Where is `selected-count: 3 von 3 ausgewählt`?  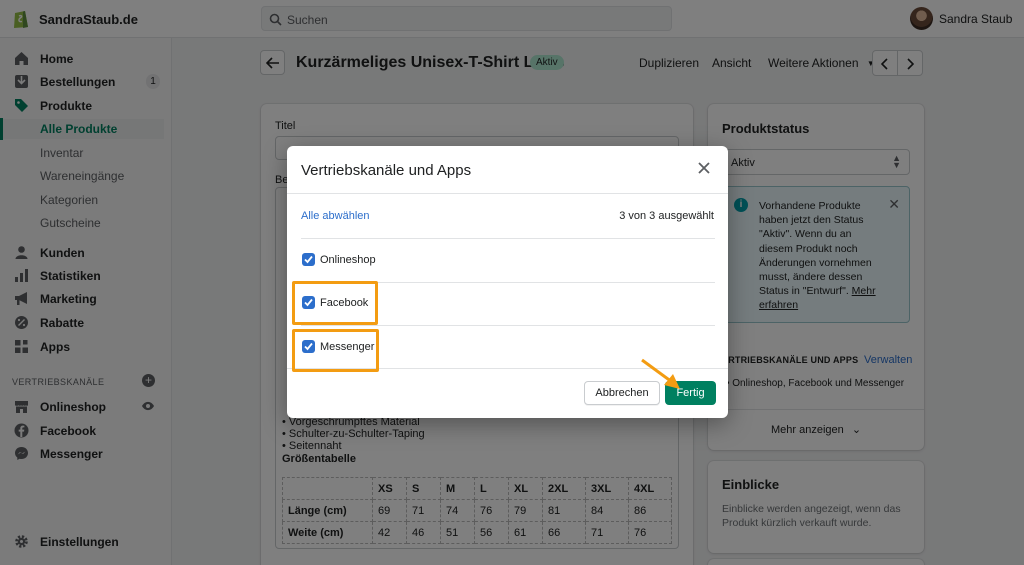
selected-count: 3 von 3 ausgewählt is located at coordinates (666, 216).